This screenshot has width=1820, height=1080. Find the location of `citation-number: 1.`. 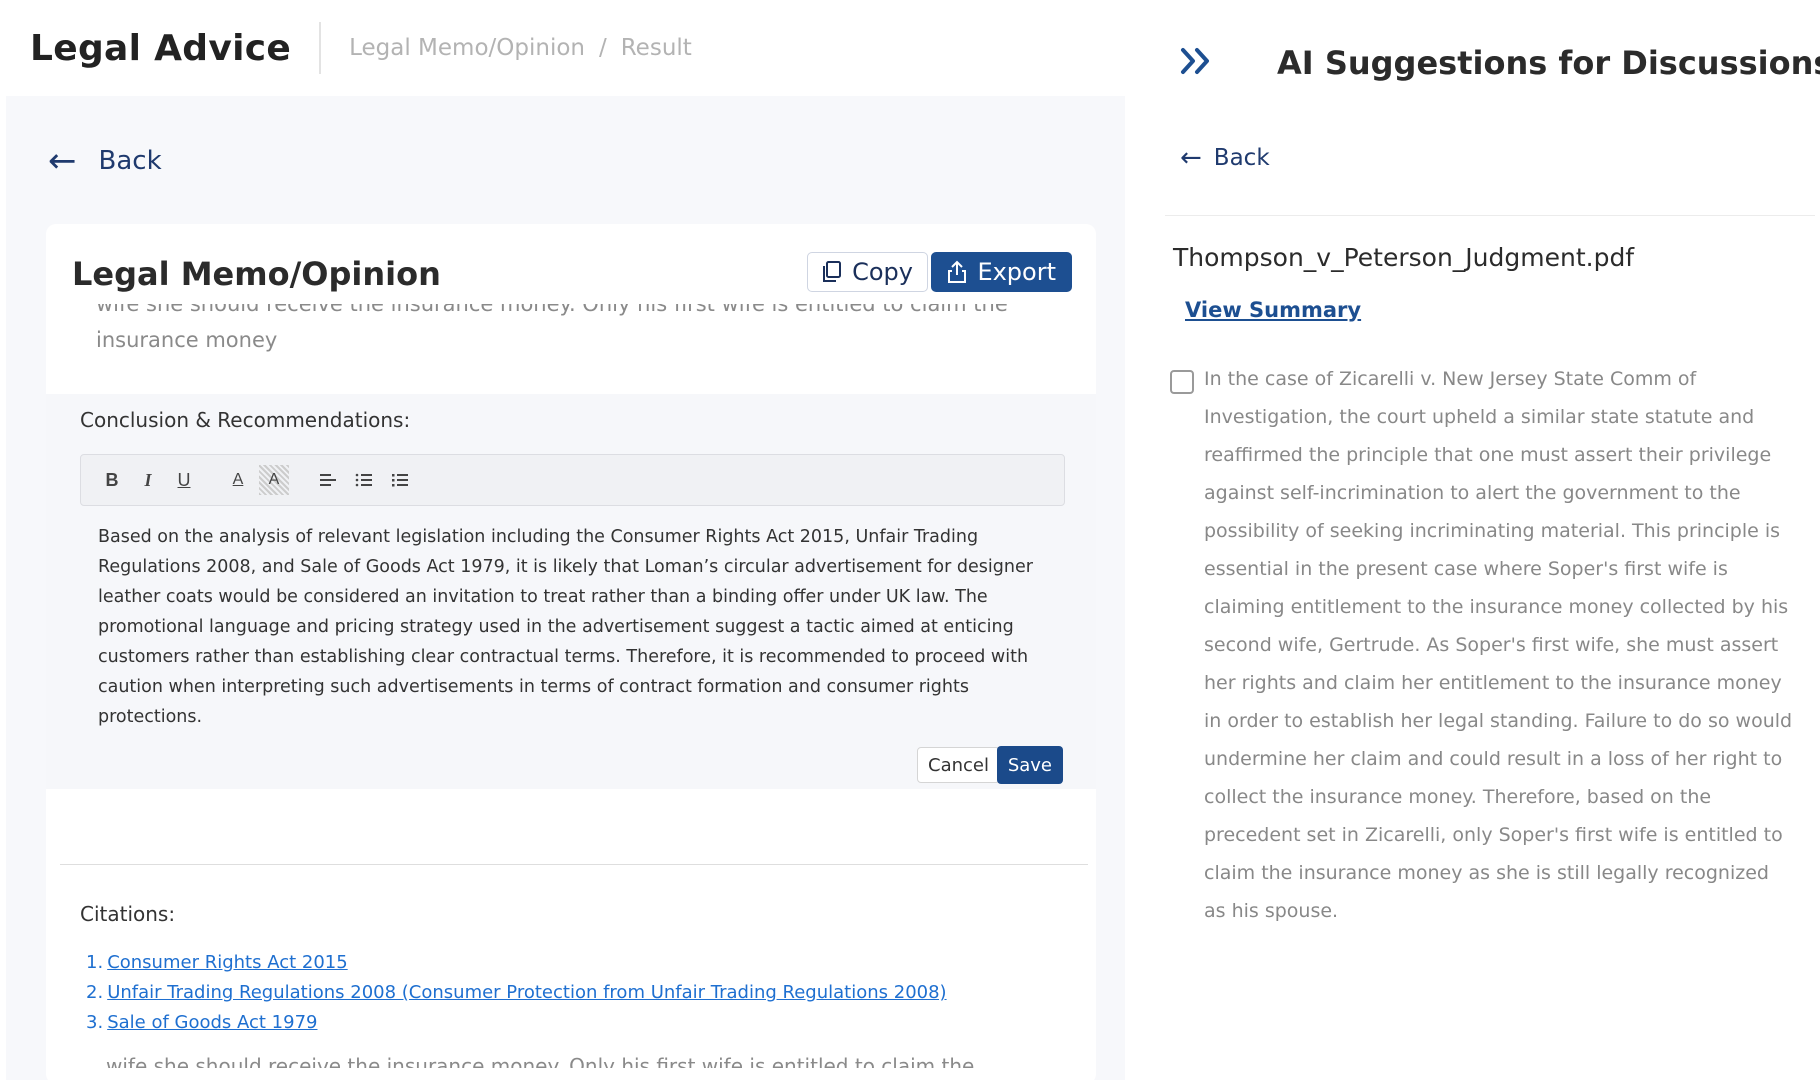

citation-number: 1. is located at coordinates (95, 962).